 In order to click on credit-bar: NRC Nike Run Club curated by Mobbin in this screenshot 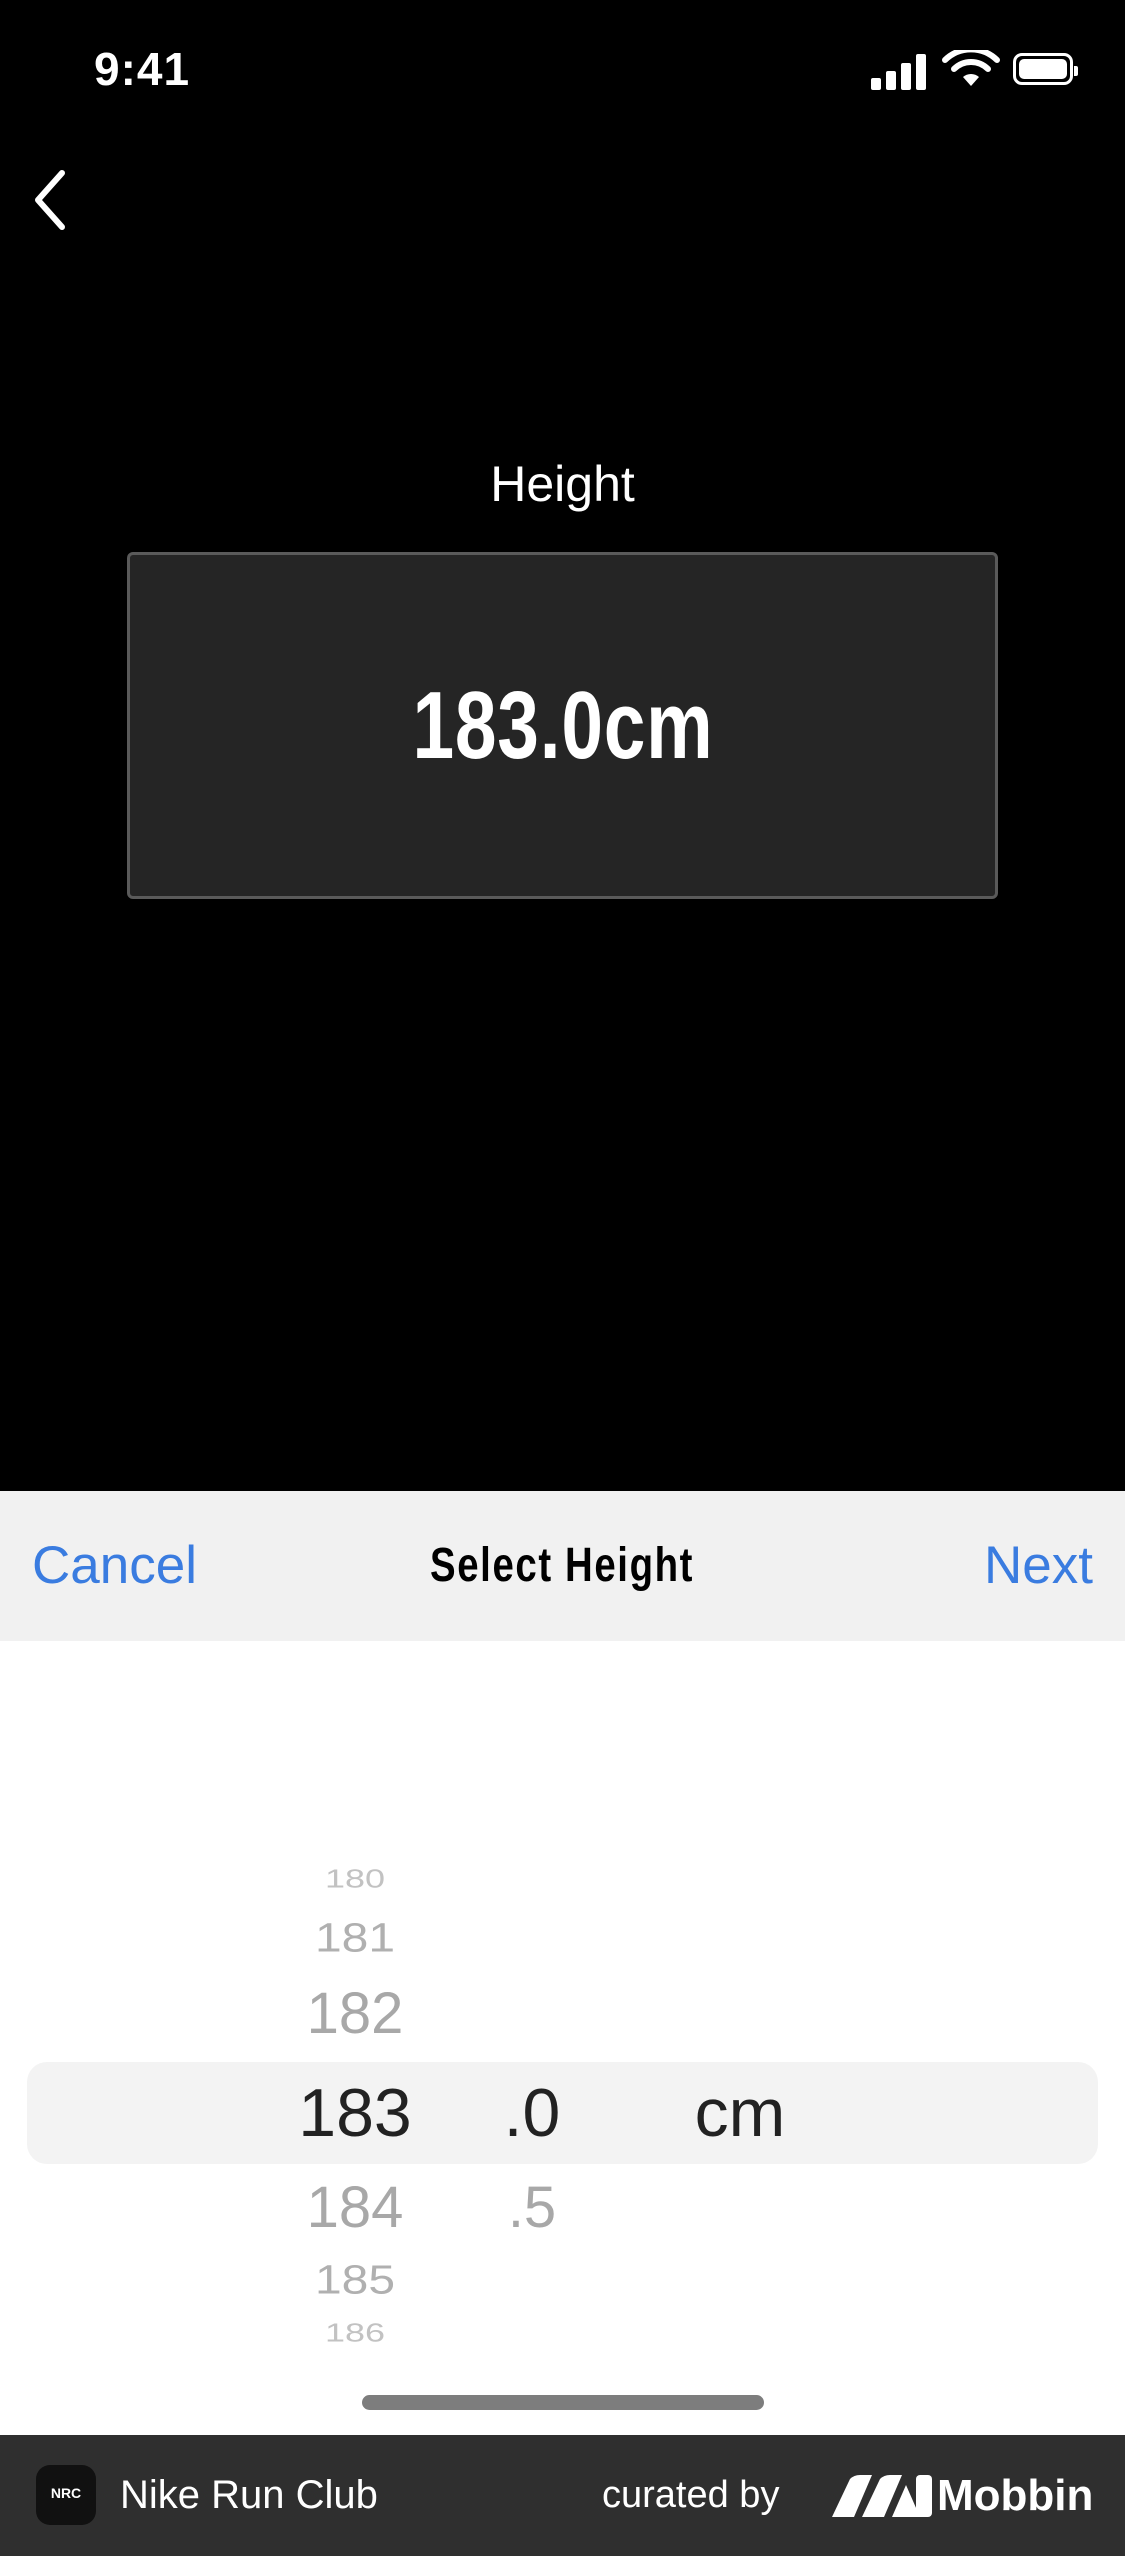, I will do `click(562, 2495)`.